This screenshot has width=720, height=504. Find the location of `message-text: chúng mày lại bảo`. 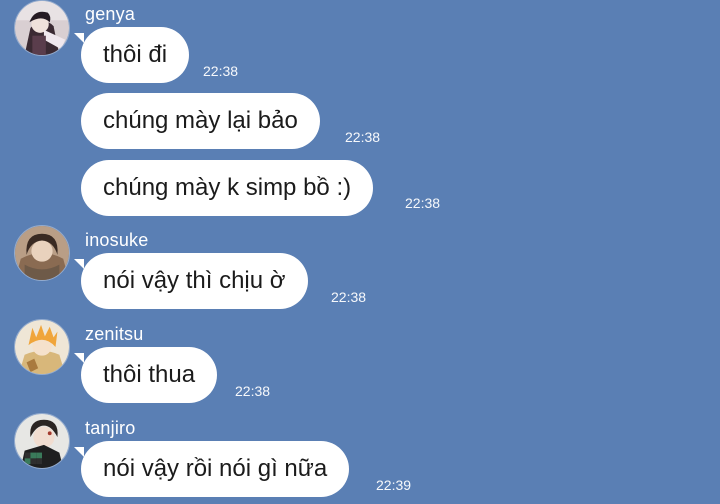

message-text: chúng mày lại bảo is located at coordinates (200, 120).